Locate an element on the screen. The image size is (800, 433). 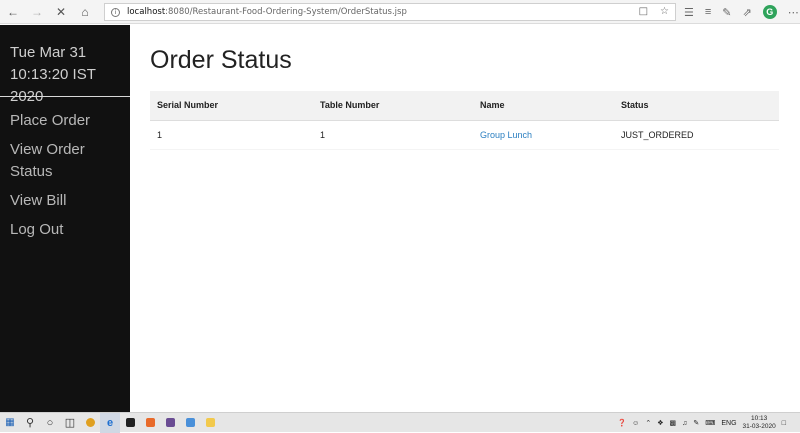
windows-logo-icon: ▦ is located at coordinates (10, 422).